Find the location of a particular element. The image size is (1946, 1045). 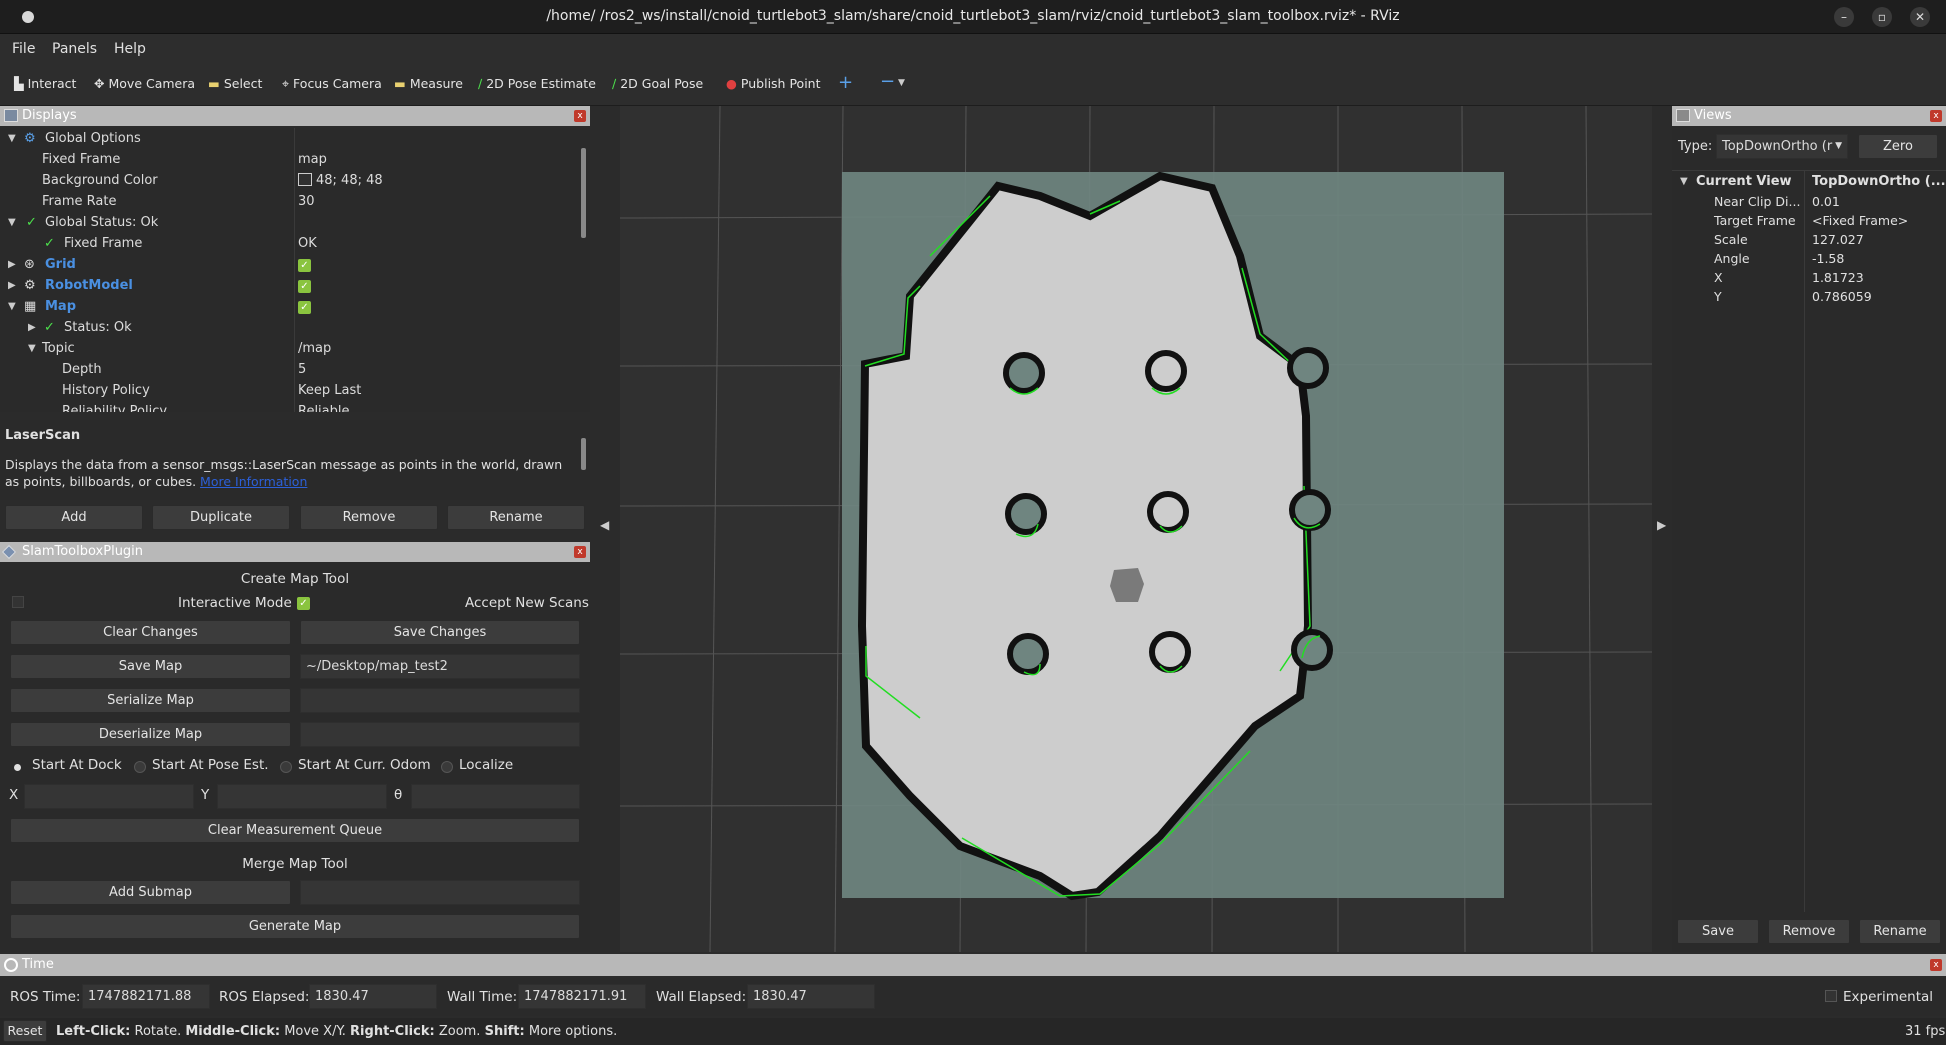

view-prop-value: 0.786059 is located at coordinates (1842, 296).